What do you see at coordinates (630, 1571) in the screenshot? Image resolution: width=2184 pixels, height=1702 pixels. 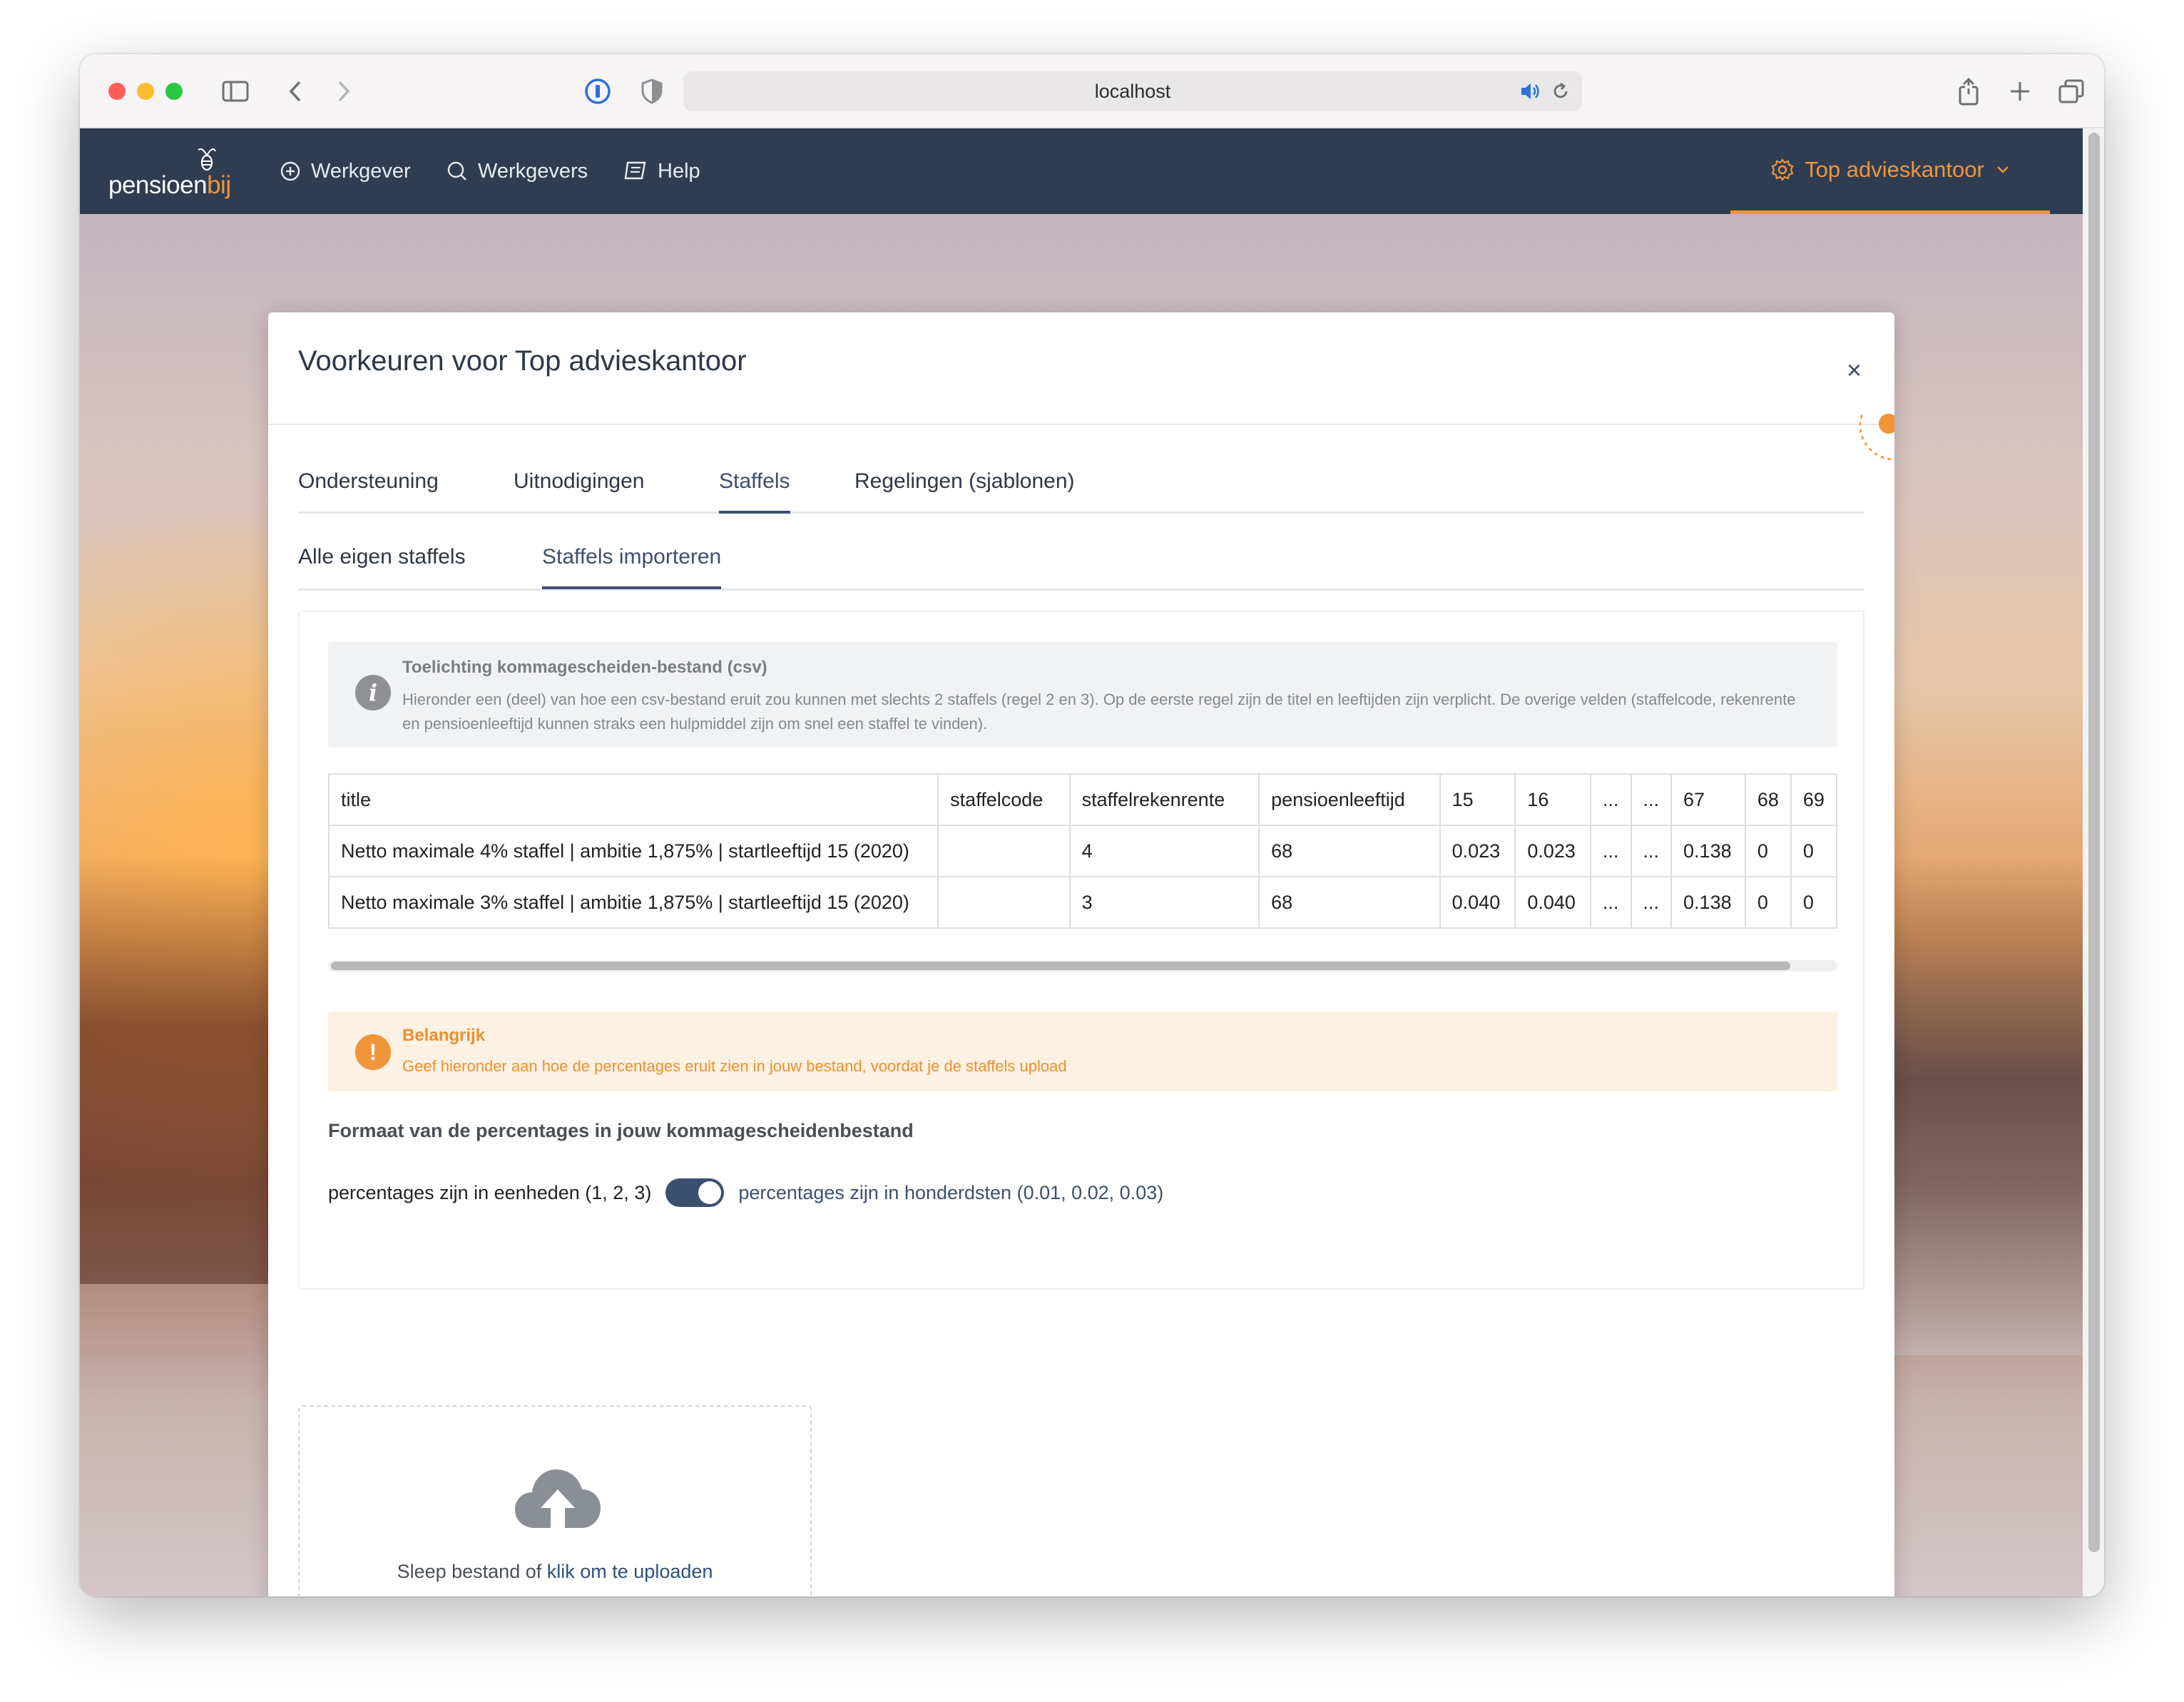 I see `upload-link: klik om te uploaden` at bounding box center [630, 1571].